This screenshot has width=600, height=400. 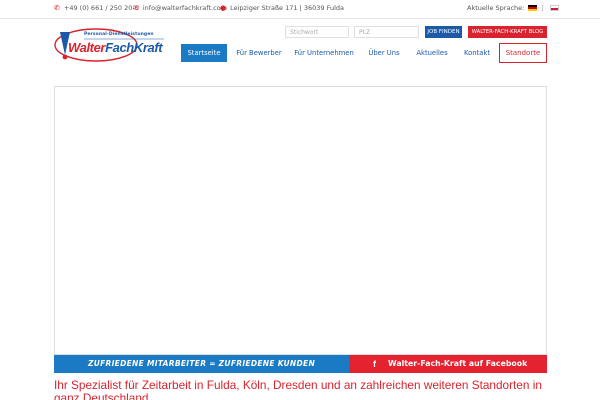 I want to click on email-contact: ✉ info@walterfachkraft.com, so click(x=180, y=8).